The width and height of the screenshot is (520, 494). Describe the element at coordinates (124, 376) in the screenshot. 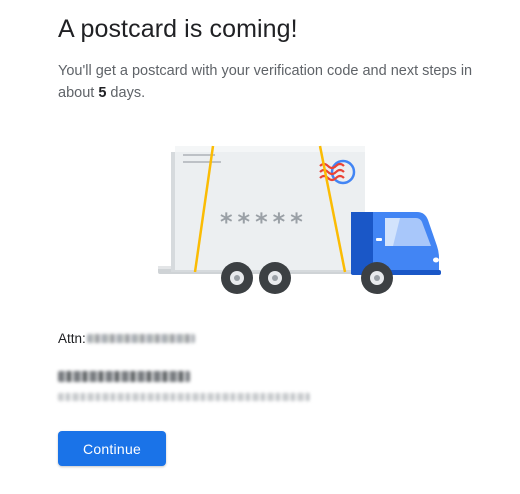

I see `redacted-business-name` at that location.